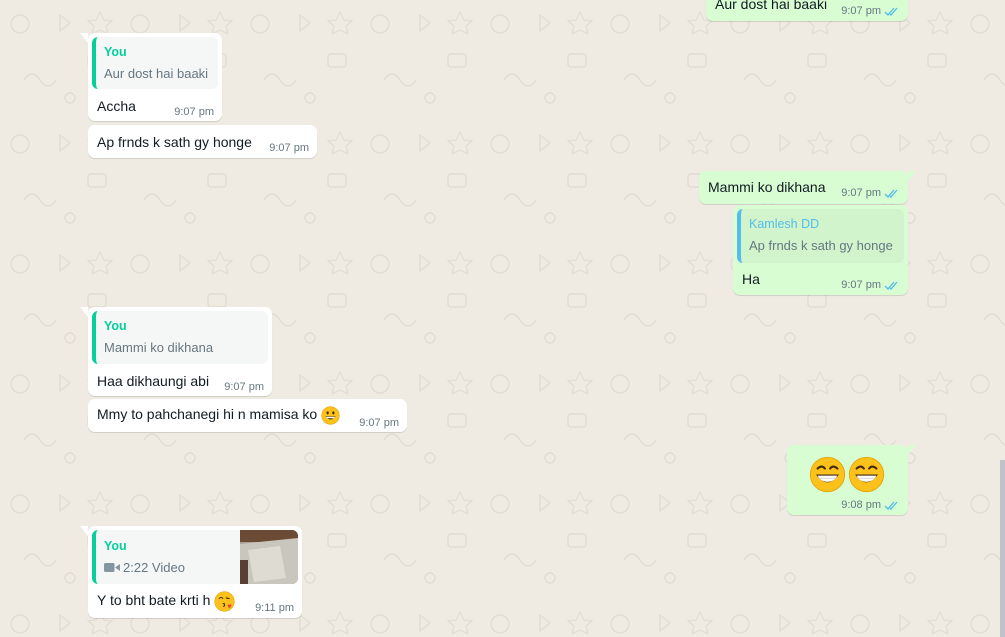 The height and width of the screenshot is (637, 1005). Describe the element at coordinates (116, 106) in the screenshot. I see `message-text: Accha` at that location.